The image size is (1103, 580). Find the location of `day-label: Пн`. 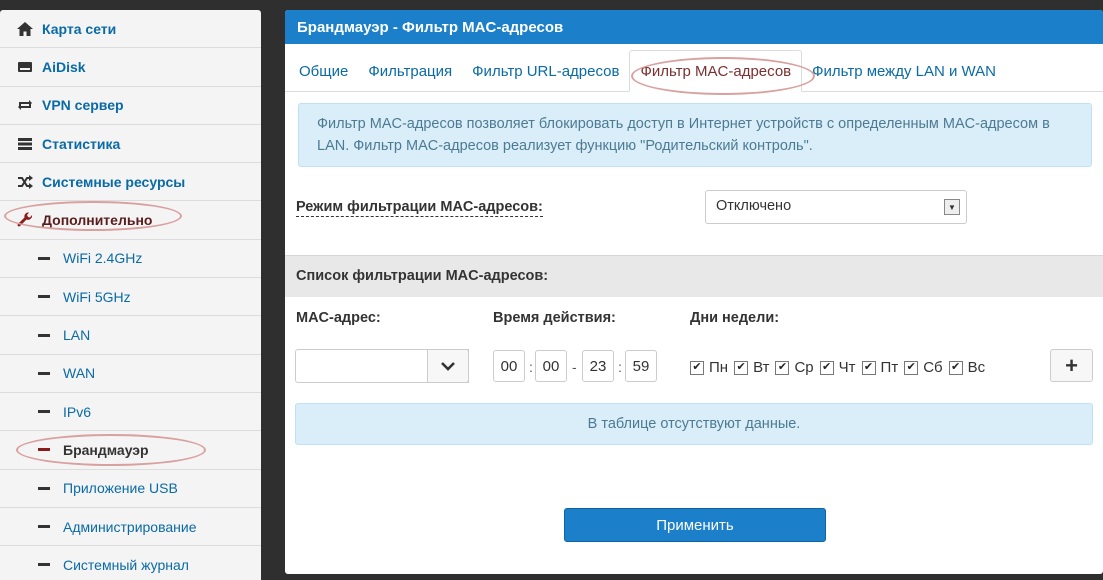

day-label: Пн is located at coordinates (719, 367).